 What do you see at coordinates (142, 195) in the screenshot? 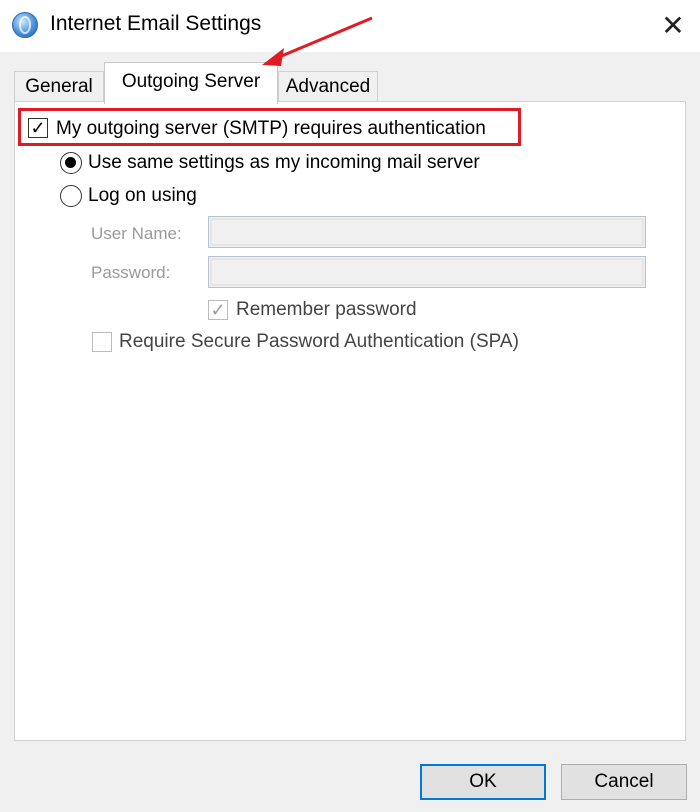
I see `log-on-using-label: Log on using` at bounding box center [142, 195].